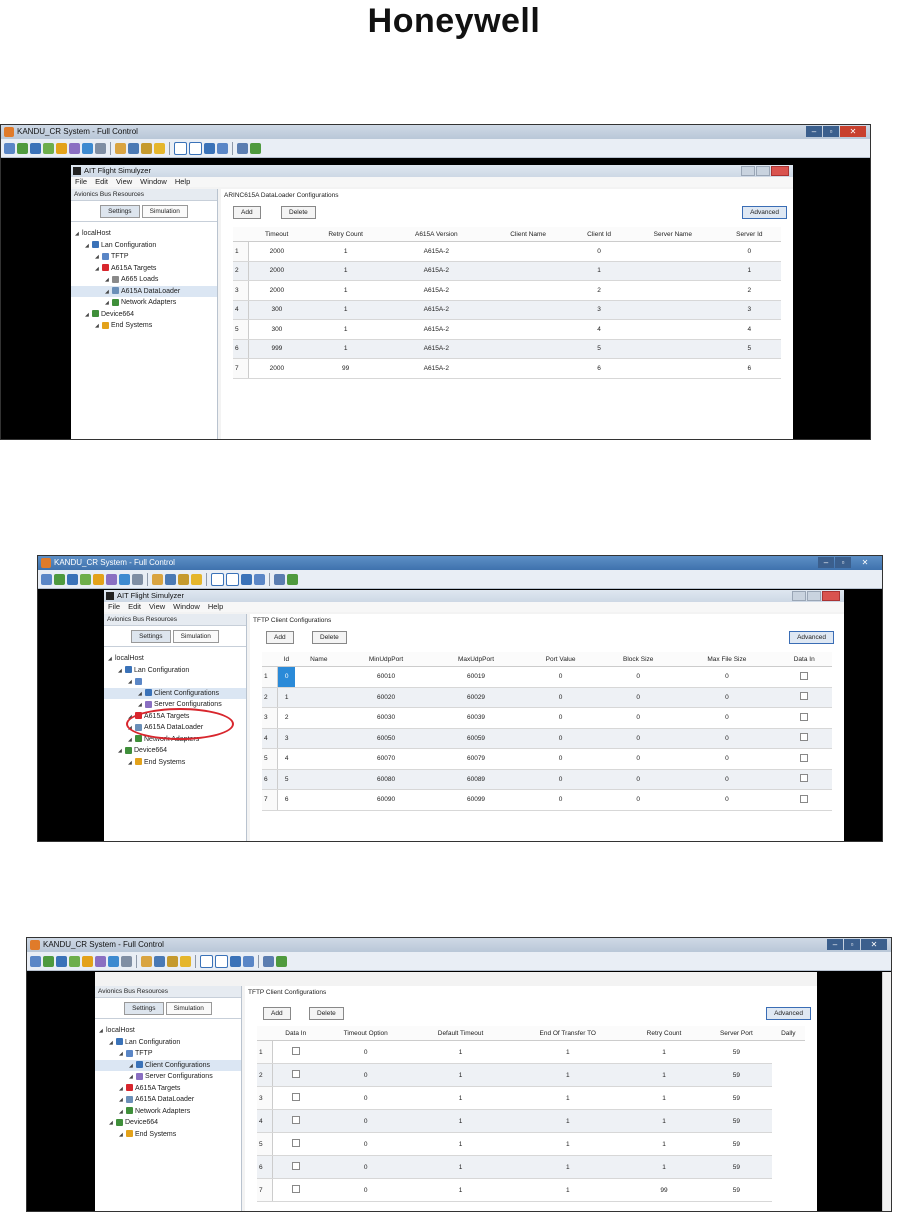 The height and width of the screenshot is (1212, 908). Describe the element at coordinates (286, 800) in the screenshot. I see `table-cell: 6` at that location.